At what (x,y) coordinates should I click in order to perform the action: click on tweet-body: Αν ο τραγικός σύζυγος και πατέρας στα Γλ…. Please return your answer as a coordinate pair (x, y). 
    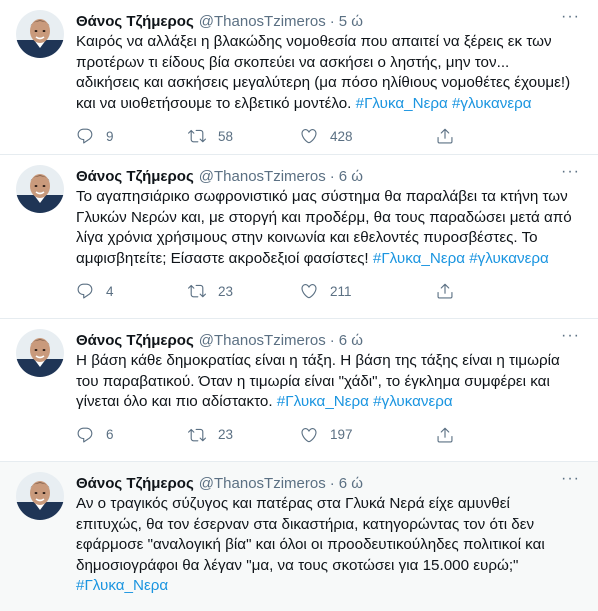
    Looking at the image, I should click on (310, 534).